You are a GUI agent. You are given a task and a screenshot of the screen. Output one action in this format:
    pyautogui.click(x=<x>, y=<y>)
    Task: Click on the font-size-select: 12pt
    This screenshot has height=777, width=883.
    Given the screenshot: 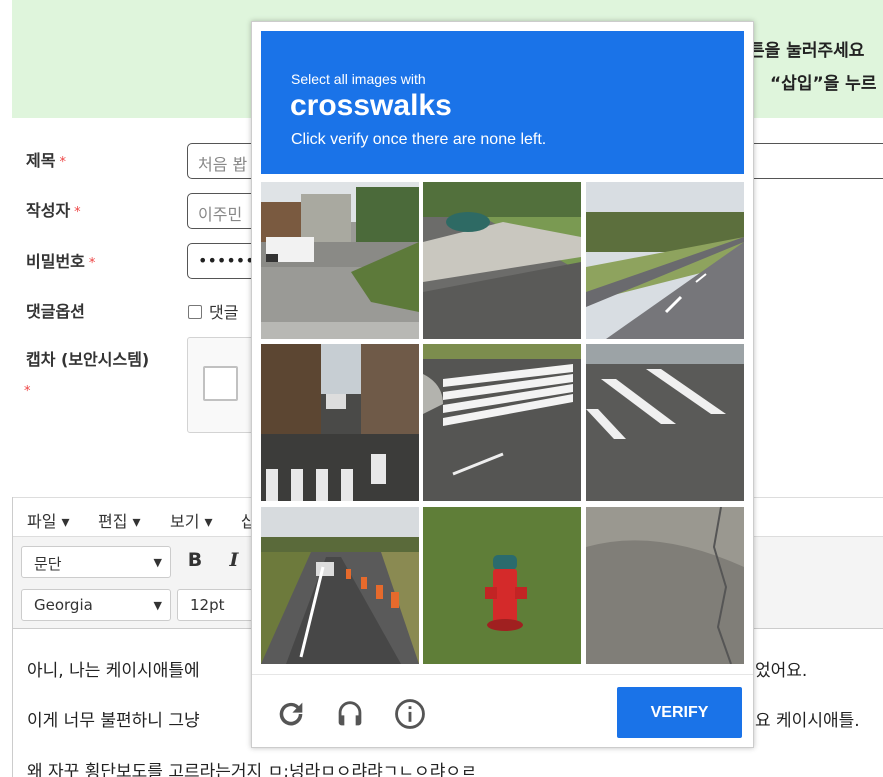 What is the action you would take?
    pyautogui.click(x=217, y=605)
    